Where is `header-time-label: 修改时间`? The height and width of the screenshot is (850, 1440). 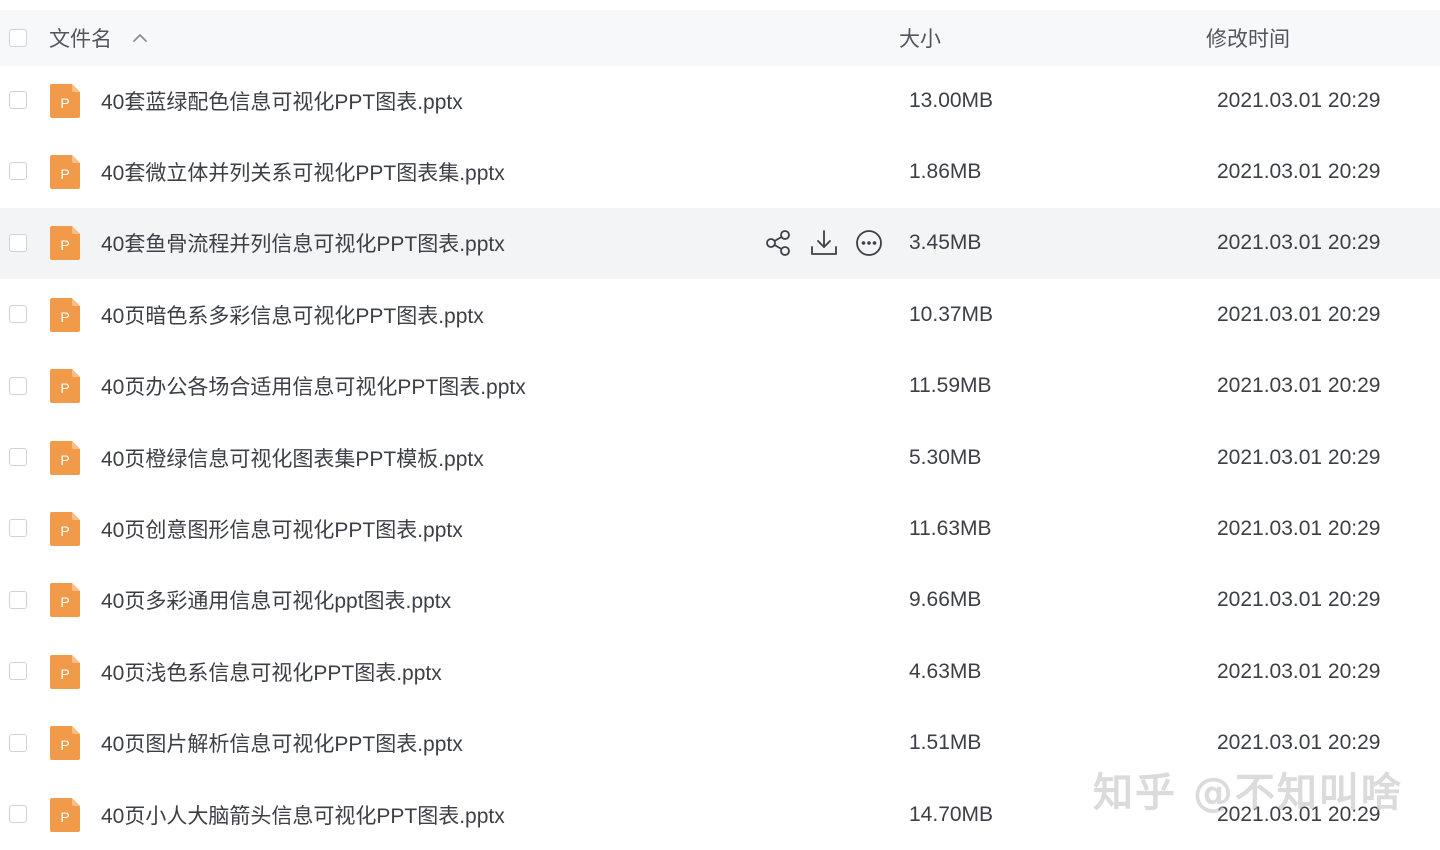 header-time-label: 修改时间 is located at coordinates (1248, 38).